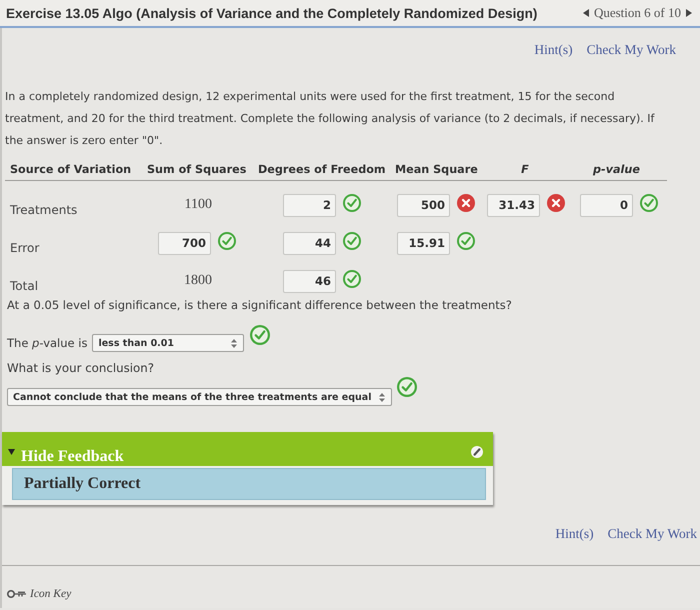 This screenshot has width=700, height=610. What do you see at coordinates (272, 13) in the screenshot?
I see `exercise-title: Exercise 13.05 Algo (Analysis of Variance and the Completely Randomized Design)` at bounding box center [272, 13].